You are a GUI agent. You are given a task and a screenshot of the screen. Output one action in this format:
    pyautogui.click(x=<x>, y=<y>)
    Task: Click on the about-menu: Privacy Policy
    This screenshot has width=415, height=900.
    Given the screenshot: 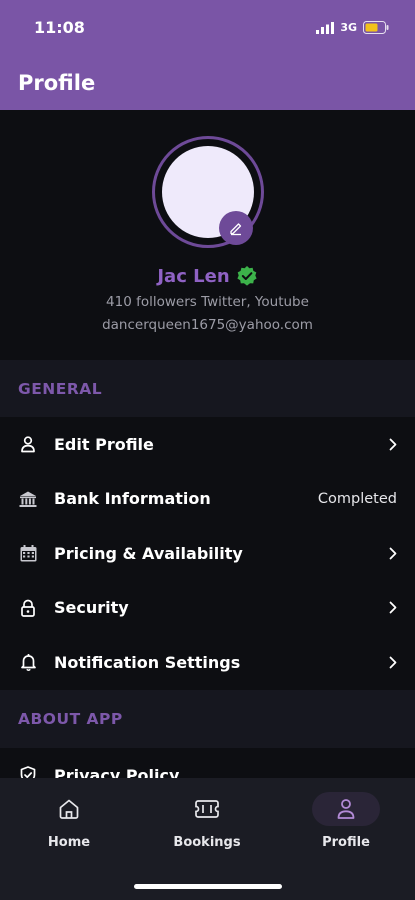 What is the action you would take?
    pyautogui.click(x=207, y=763)
    